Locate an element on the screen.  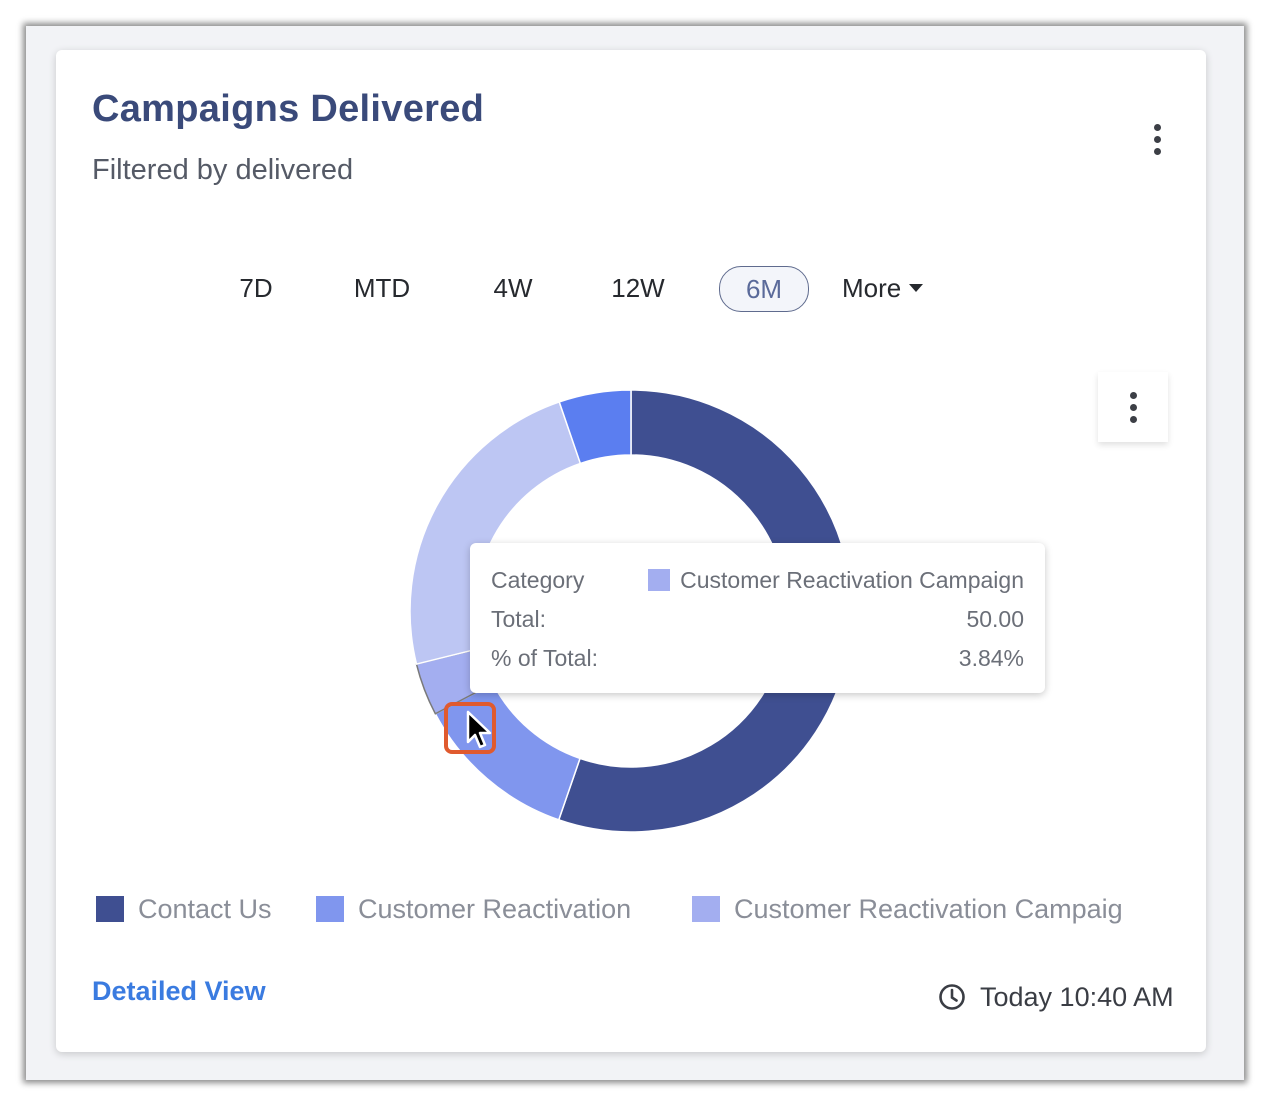
clock-icon is located at coordinates (952, 997).